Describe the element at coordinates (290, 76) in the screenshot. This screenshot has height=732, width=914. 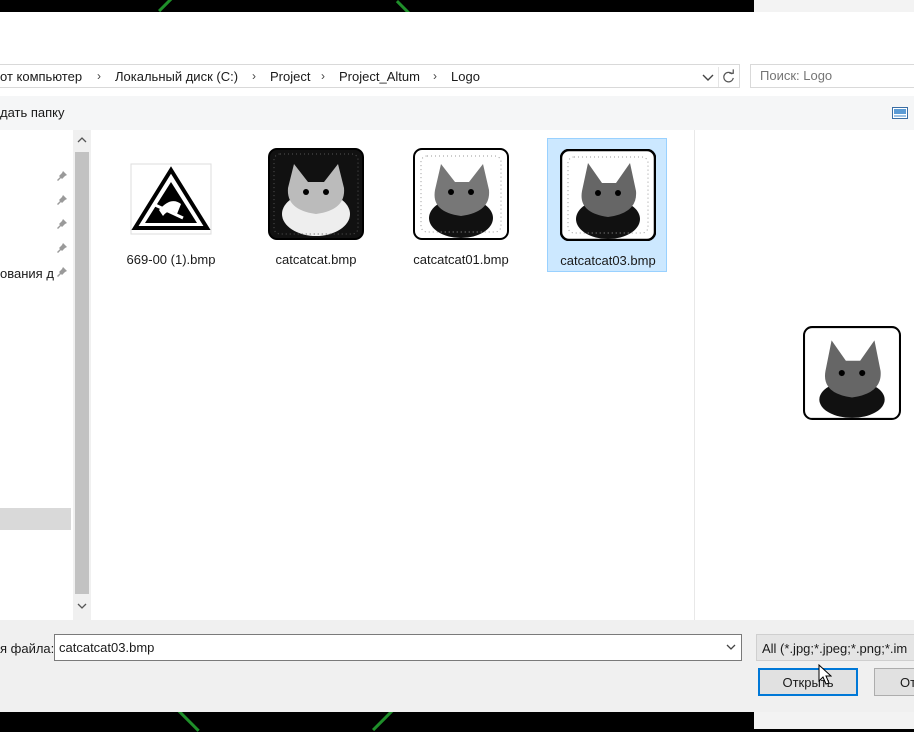
I see `breadcrumb-item: Project` at that location.